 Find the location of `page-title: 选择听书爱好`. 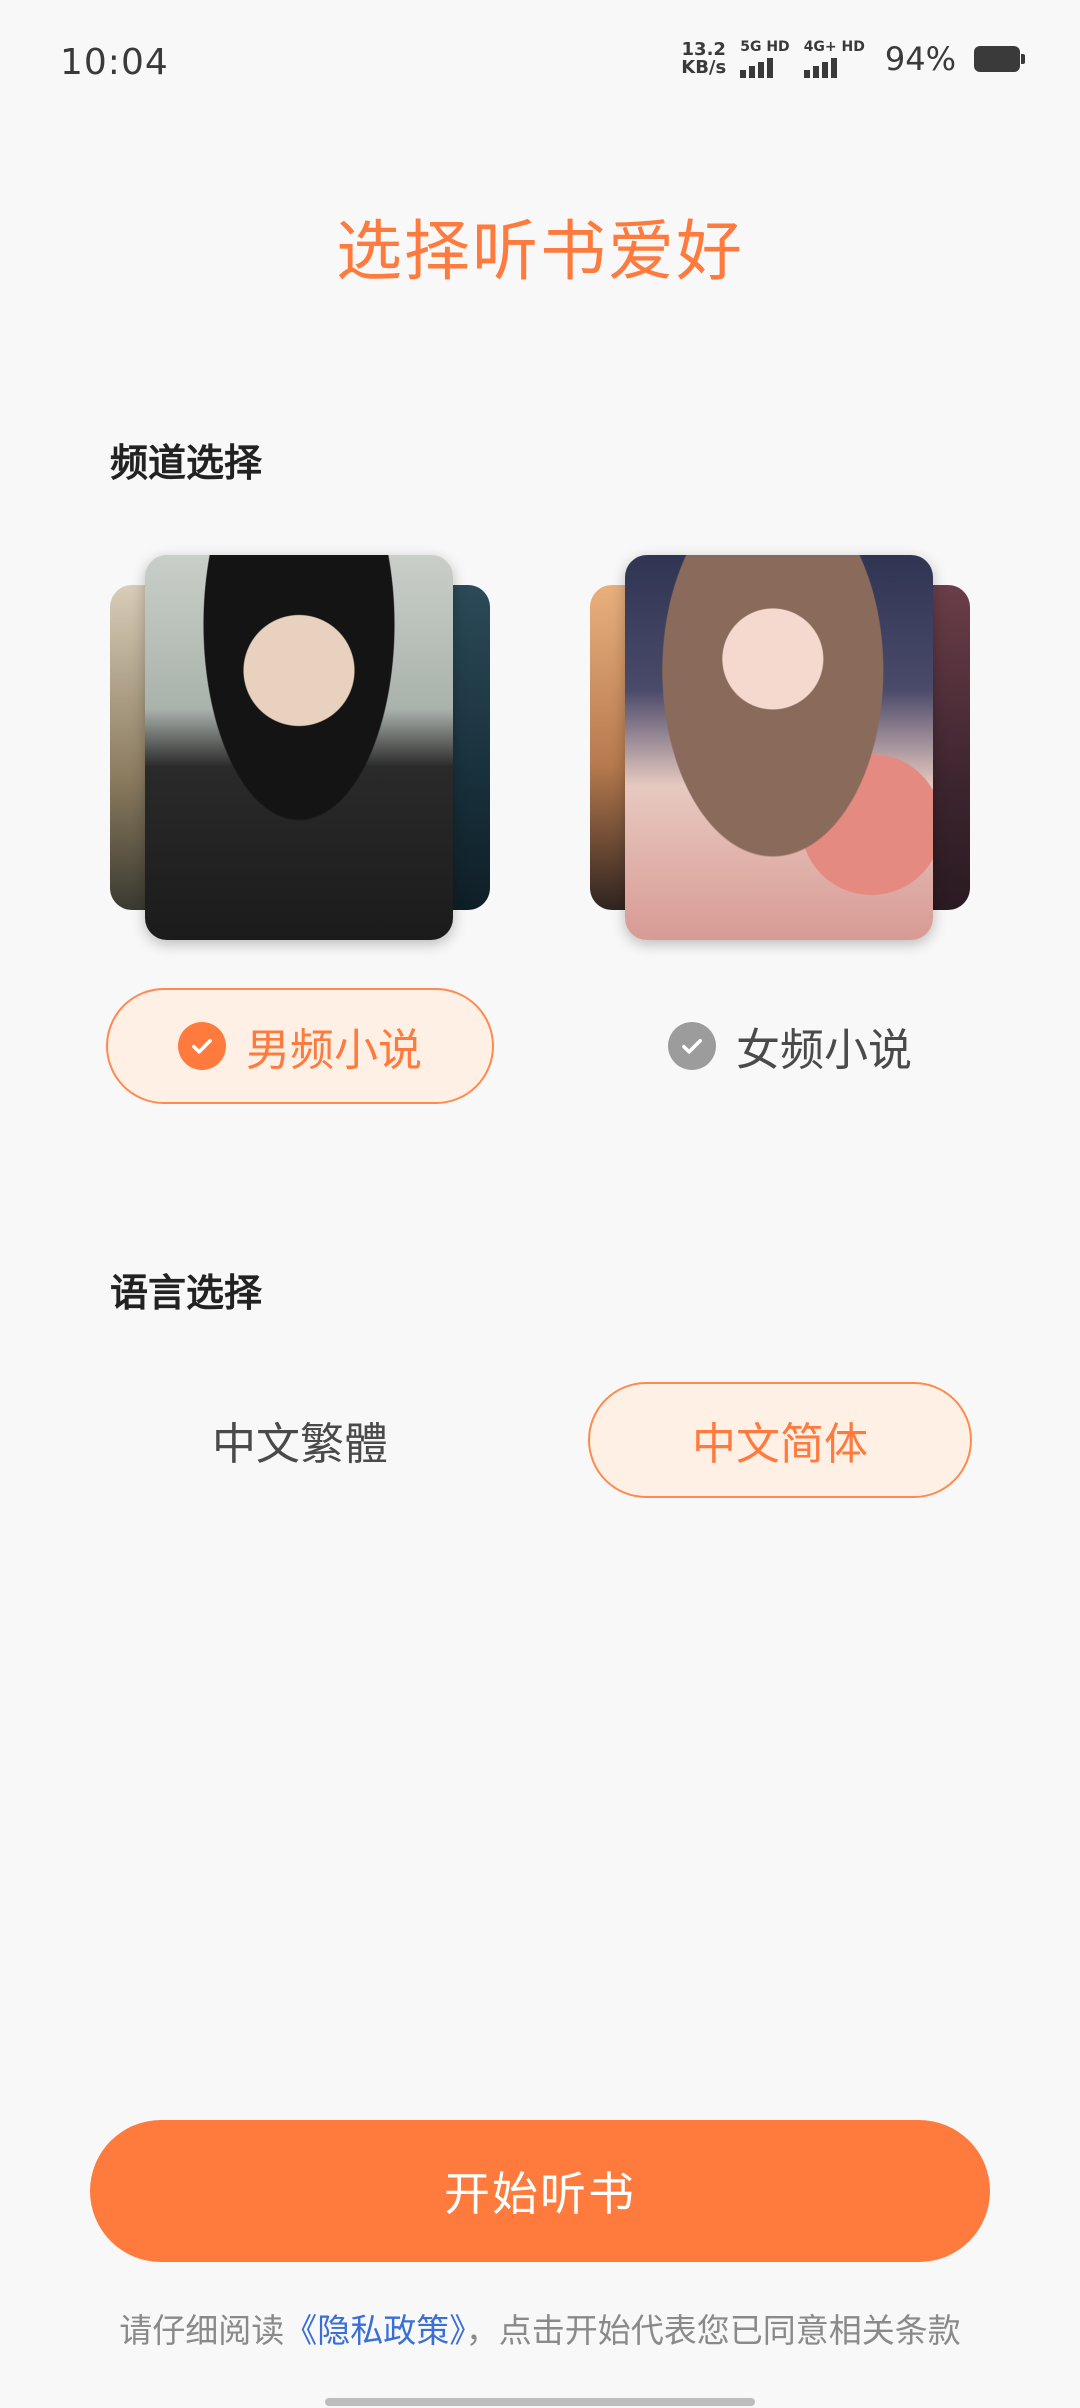

page-title: 选择听书爱好 is located at coordinates (540, 251).